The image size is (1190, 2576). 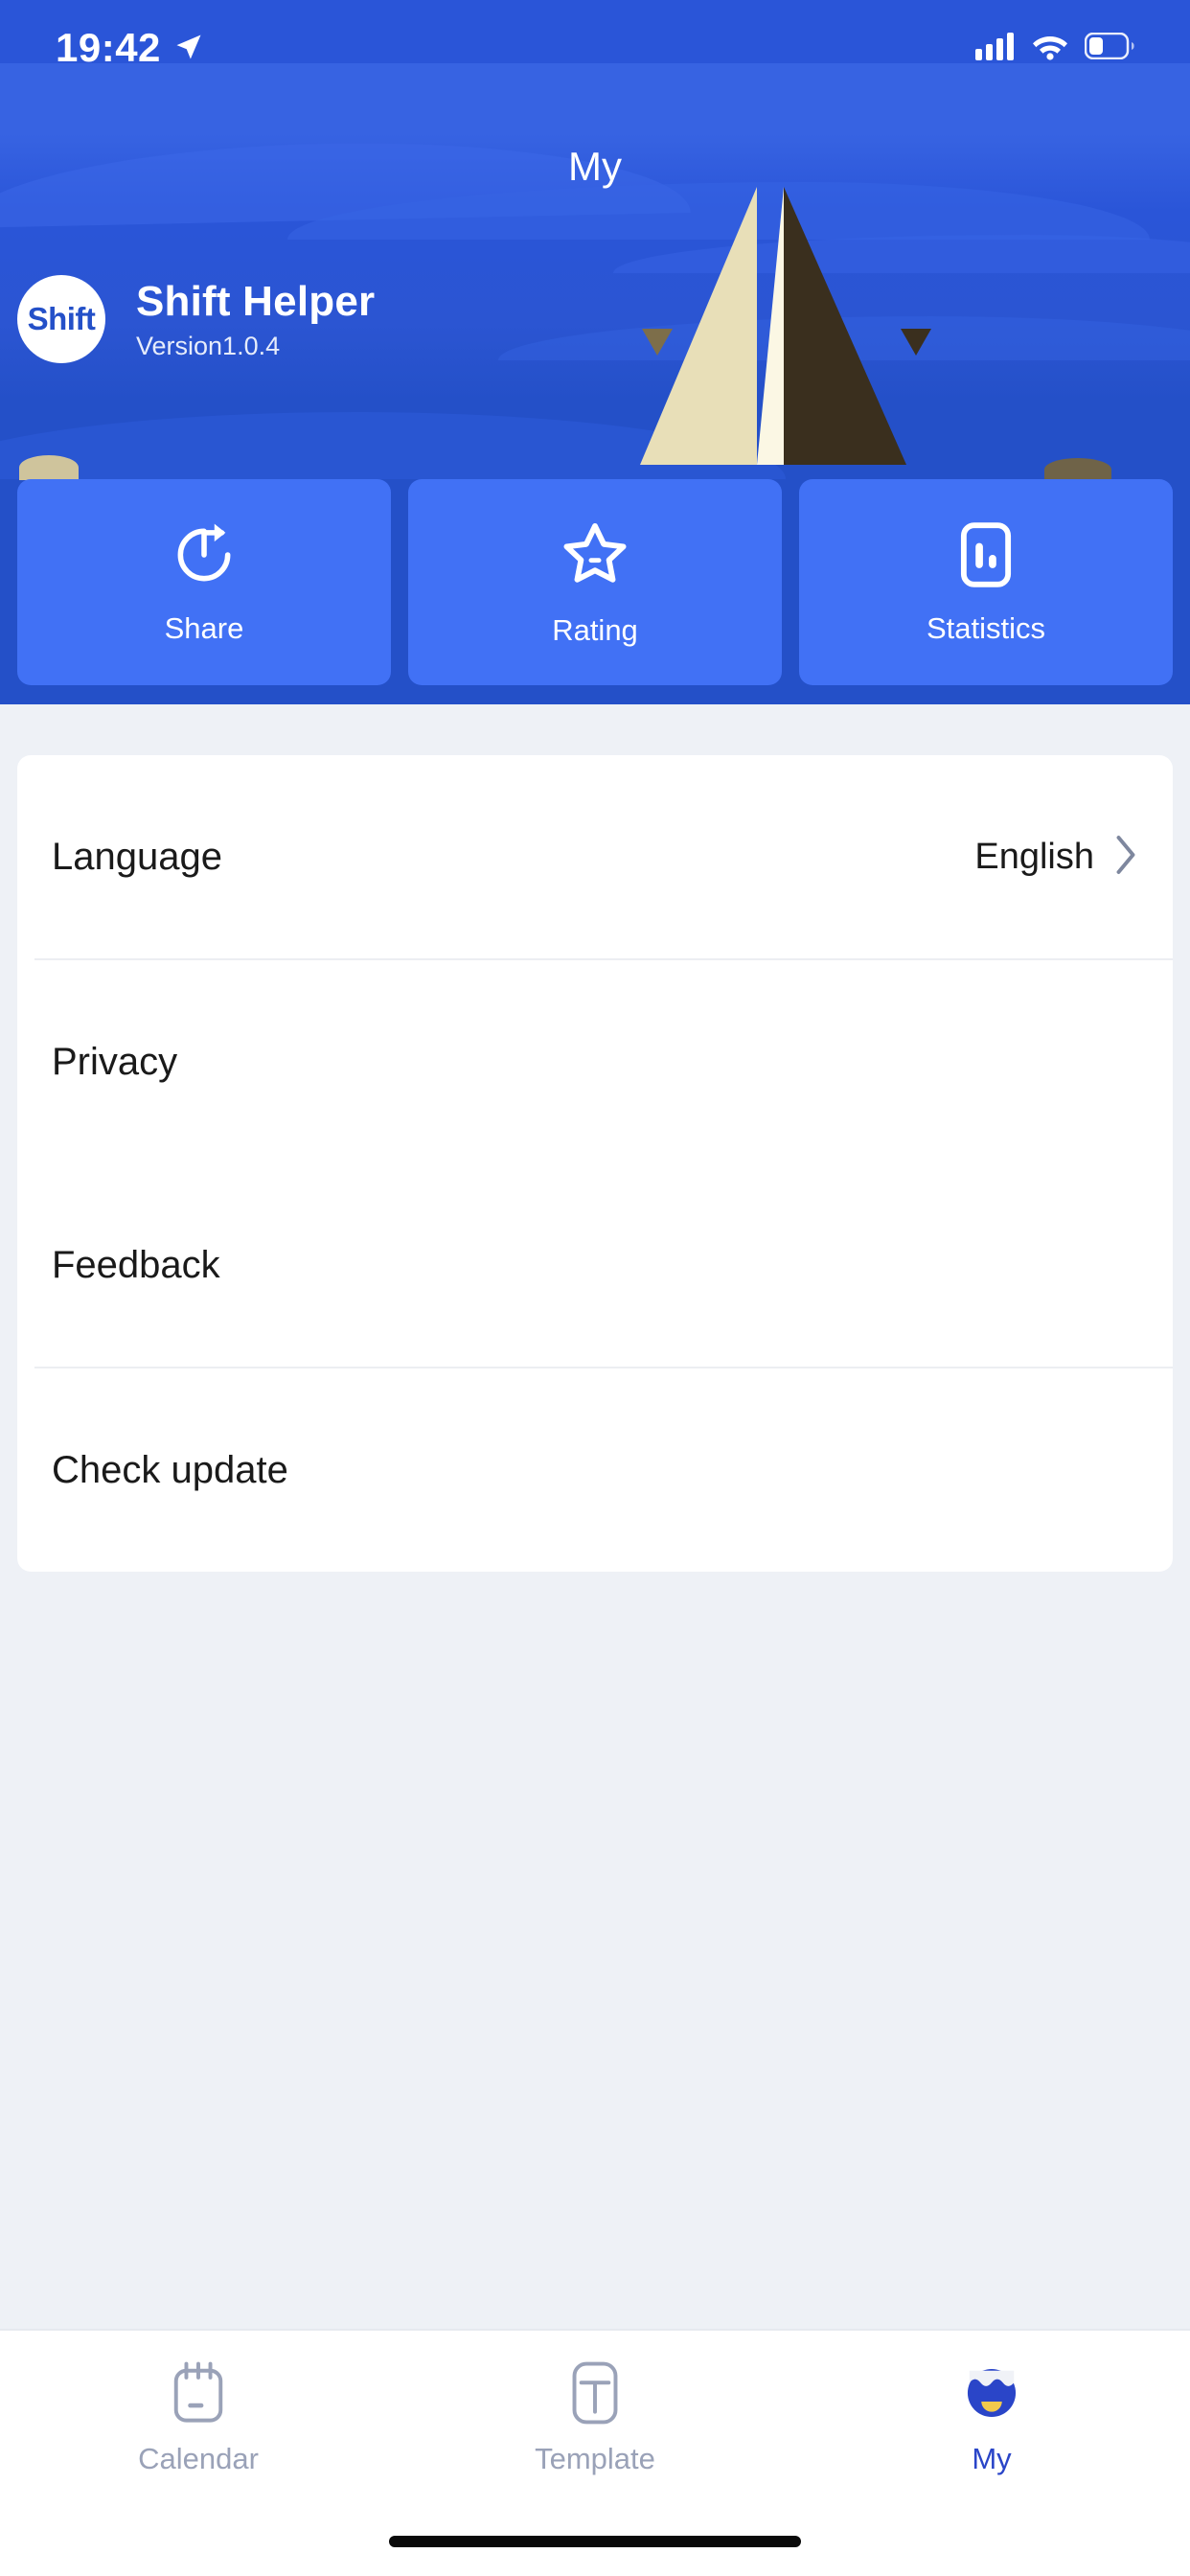 What do you see at coordinates (205, 554) in the screenshot?
I see `share-refresh-icon` at bounding box center [205, 554].